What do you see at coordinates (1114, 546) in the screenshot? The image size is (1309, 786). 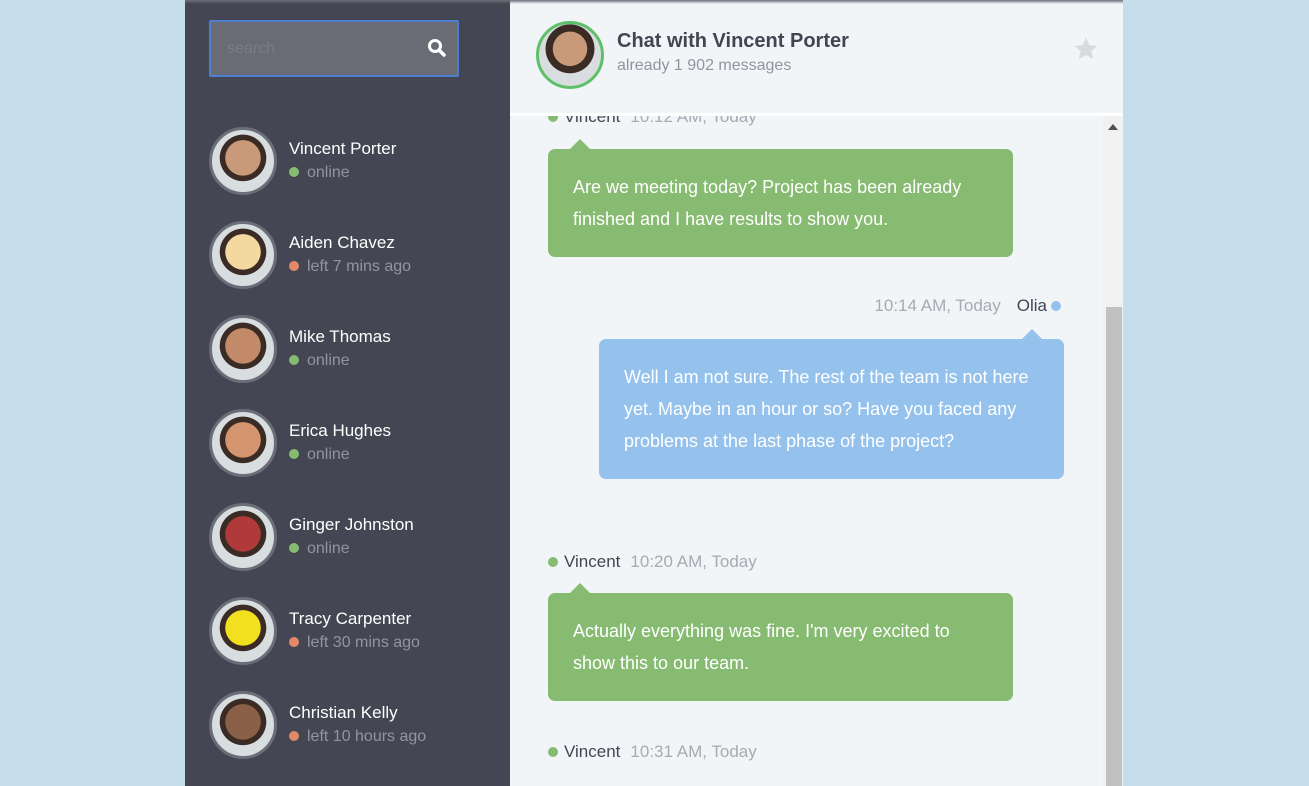 I see `scrollbar-thumb` at bounding box center [1114, 546].